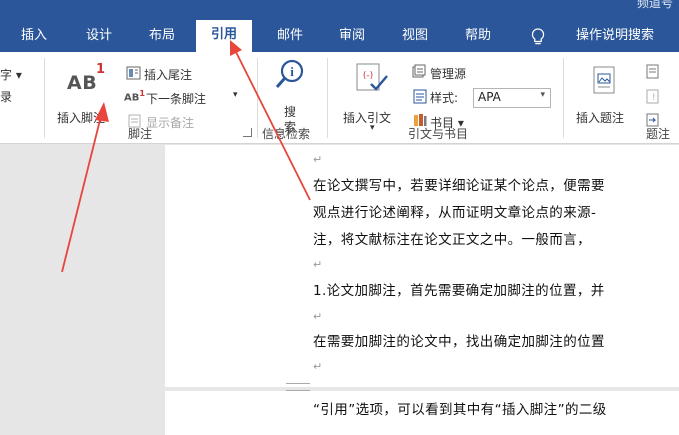 The width and height of the screenshot is (679, 435). I want to click on lightbulb-icon, so click(538, 37).